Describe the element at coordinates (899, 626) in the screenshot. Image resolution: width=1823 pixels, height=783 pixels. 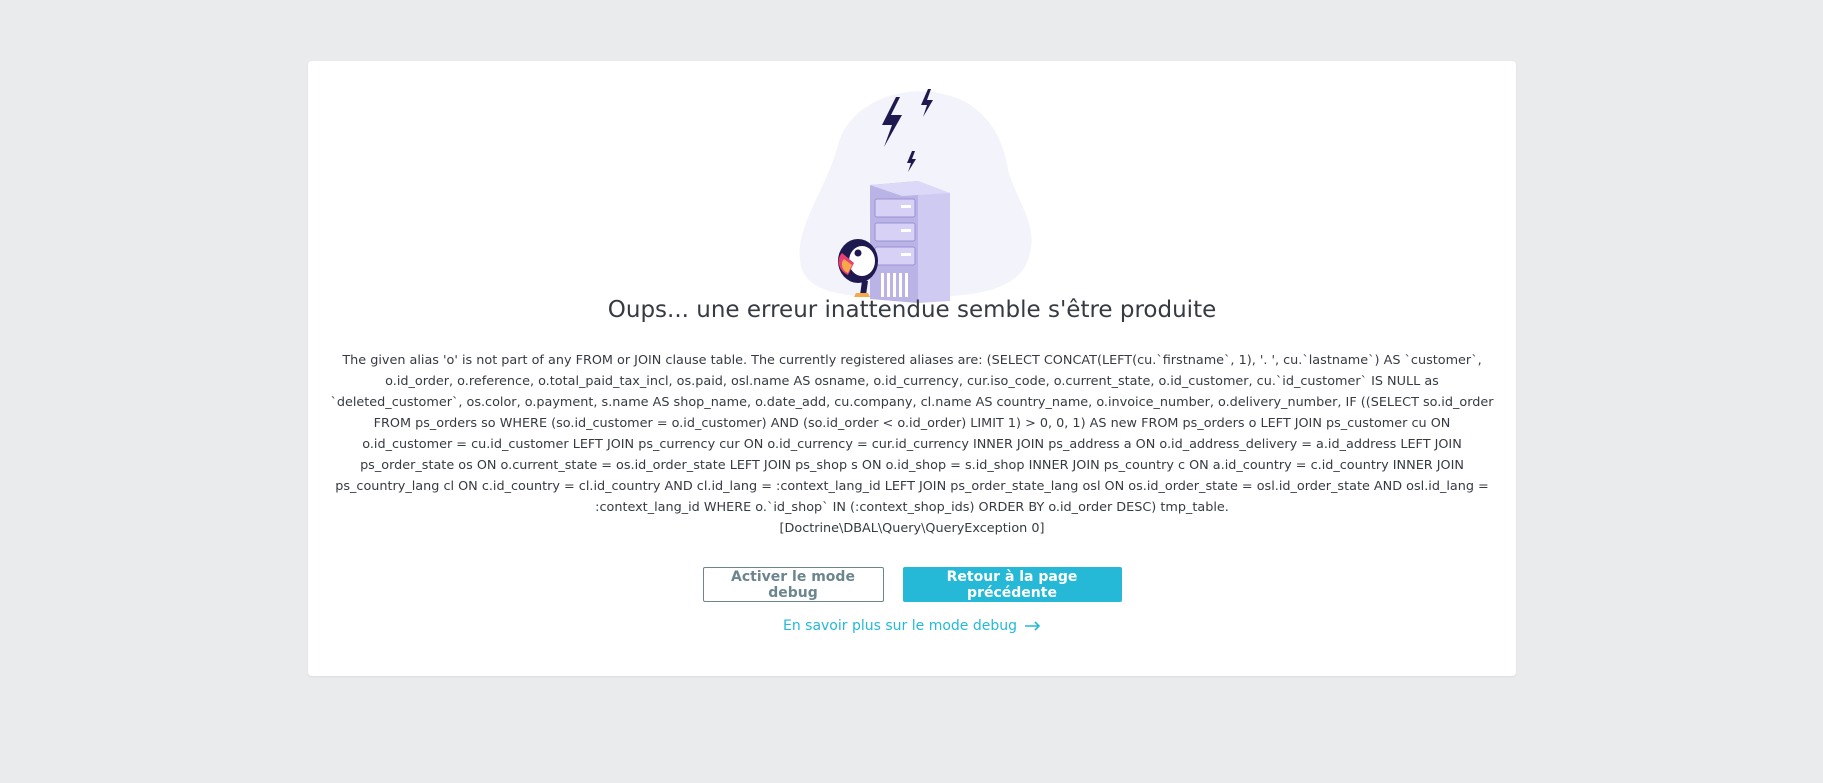
I see `learn-more-link-label: En savoir plus sur le mode debug` at that location.